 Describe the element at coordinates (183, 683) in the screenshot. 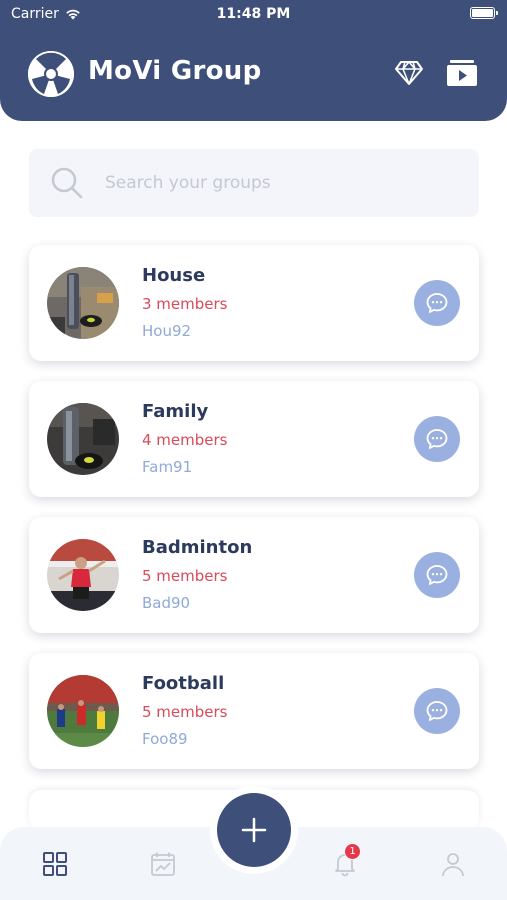

I see `group-name: Football` at that location.